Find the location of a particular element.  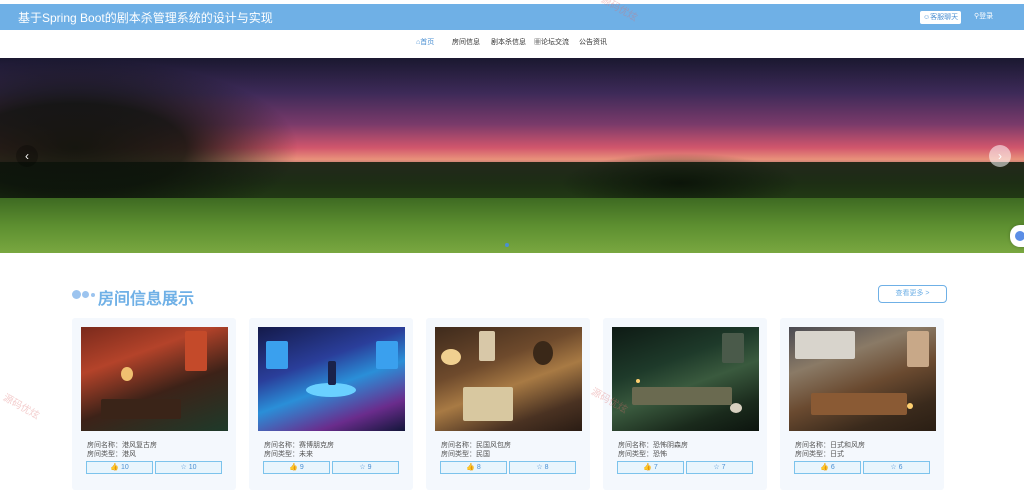

room-card: 房间名称：赛博朋克房 房间类型：未来 👍 9 ☆ 9 is located at coordinates (331, 404).